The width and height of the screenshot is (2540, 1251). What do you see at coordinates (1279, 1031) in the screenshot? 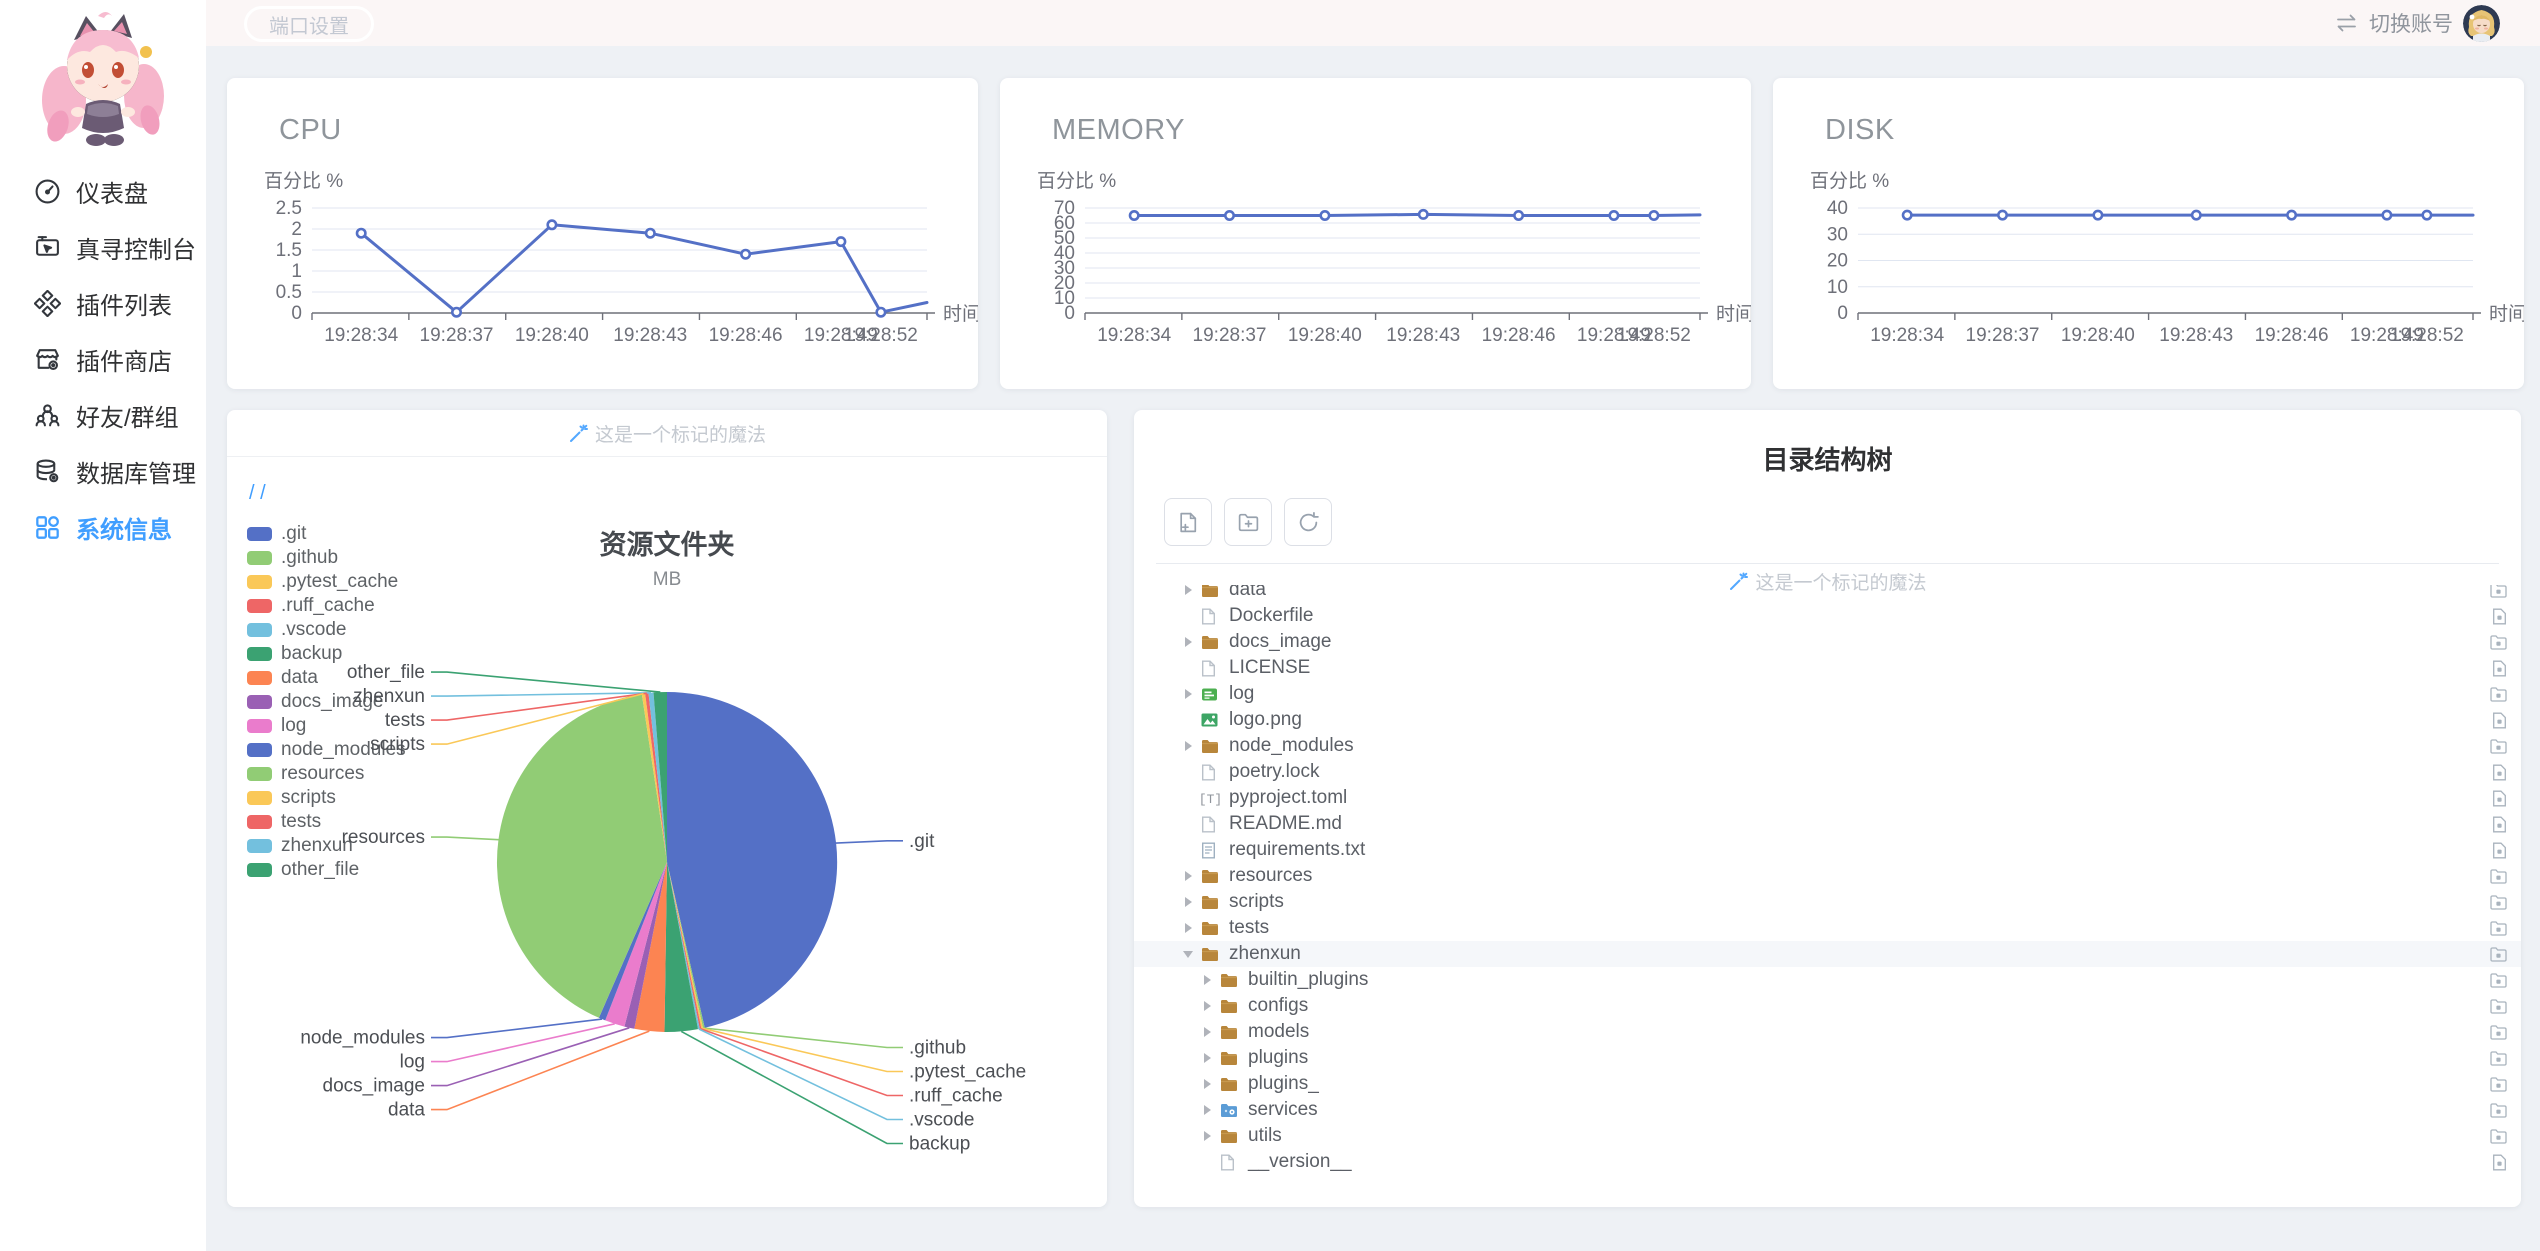
I see `tree-row-label: models` at bounding box center [1279, 1031].